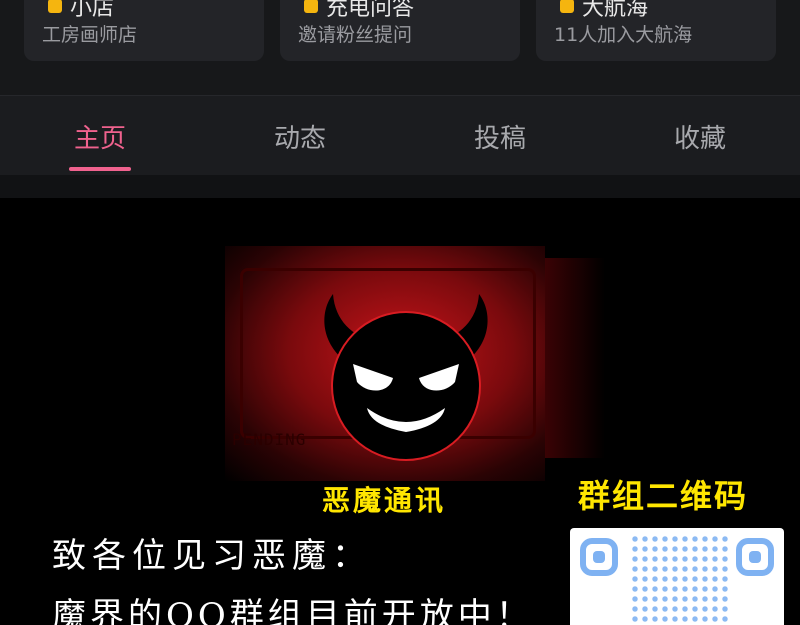 The width and height of the screenshot is (800, 625). Describe the element at coordinates (406, 377) in the screenshot. I see `devil-logo-icon` at that location.